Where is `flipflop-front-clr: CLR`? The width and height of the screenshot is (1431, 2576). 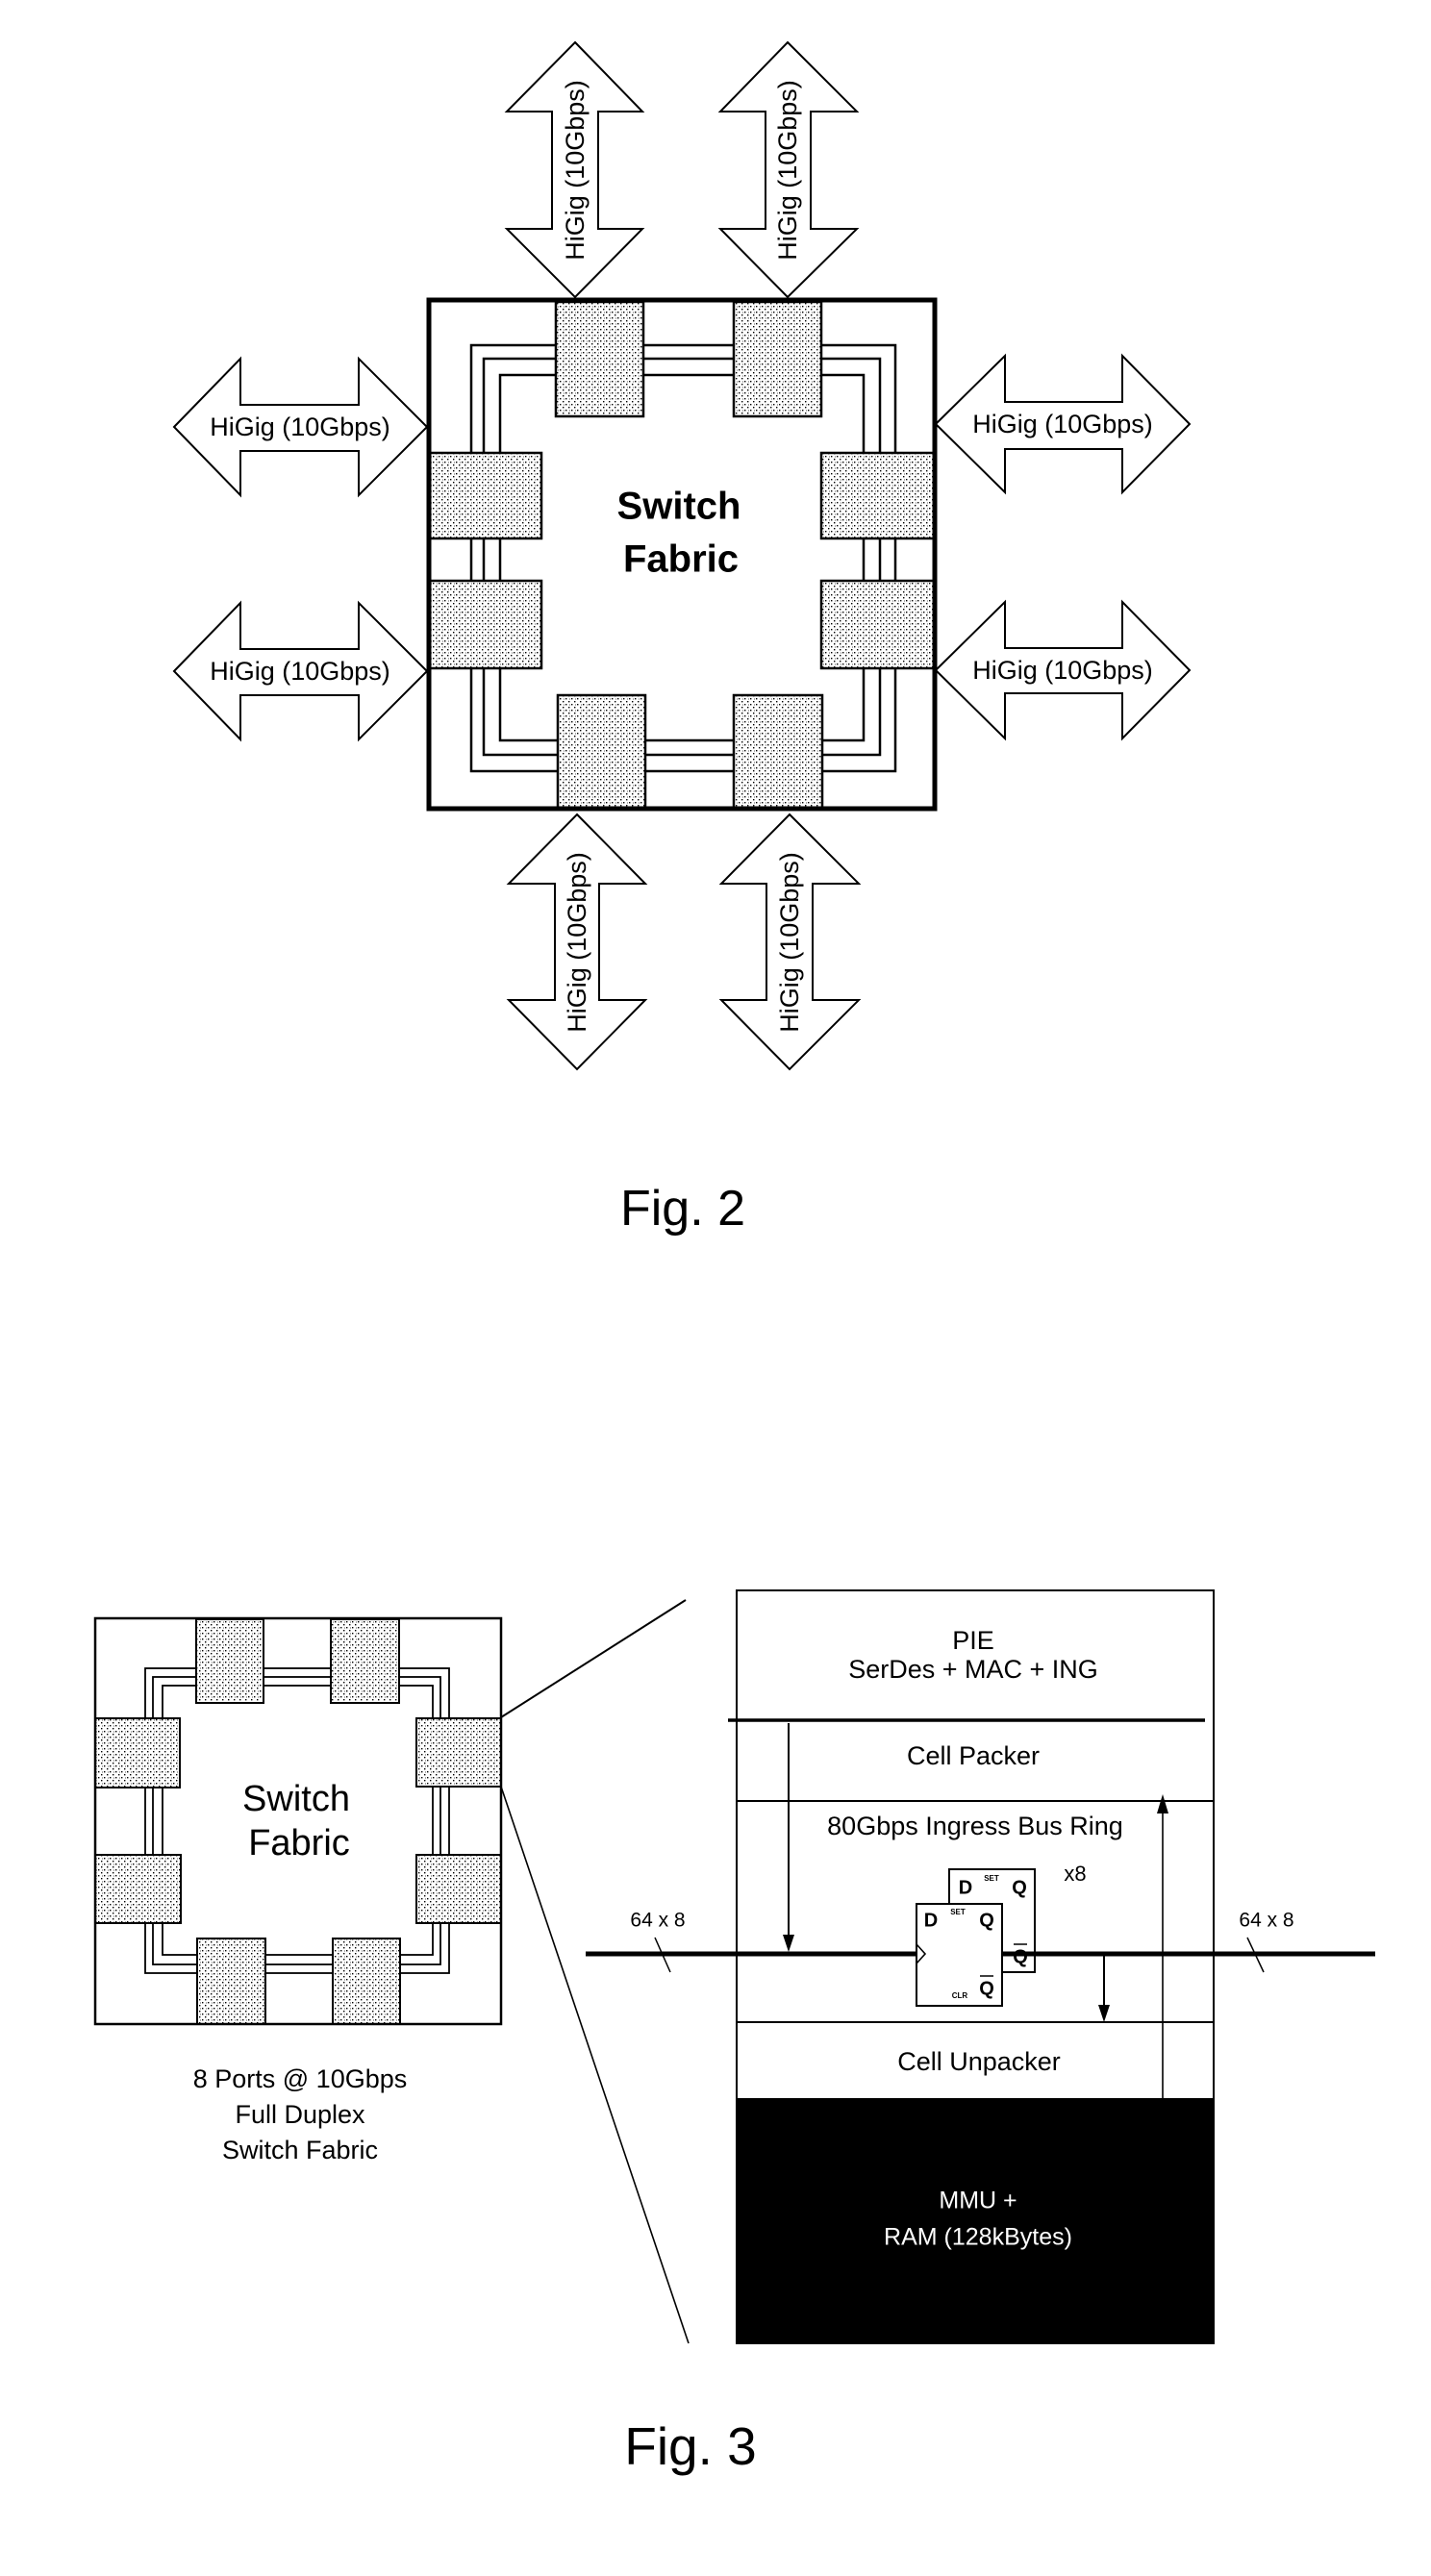 flipflop-front-clr: CLR is located at coordinates (960, 1995).